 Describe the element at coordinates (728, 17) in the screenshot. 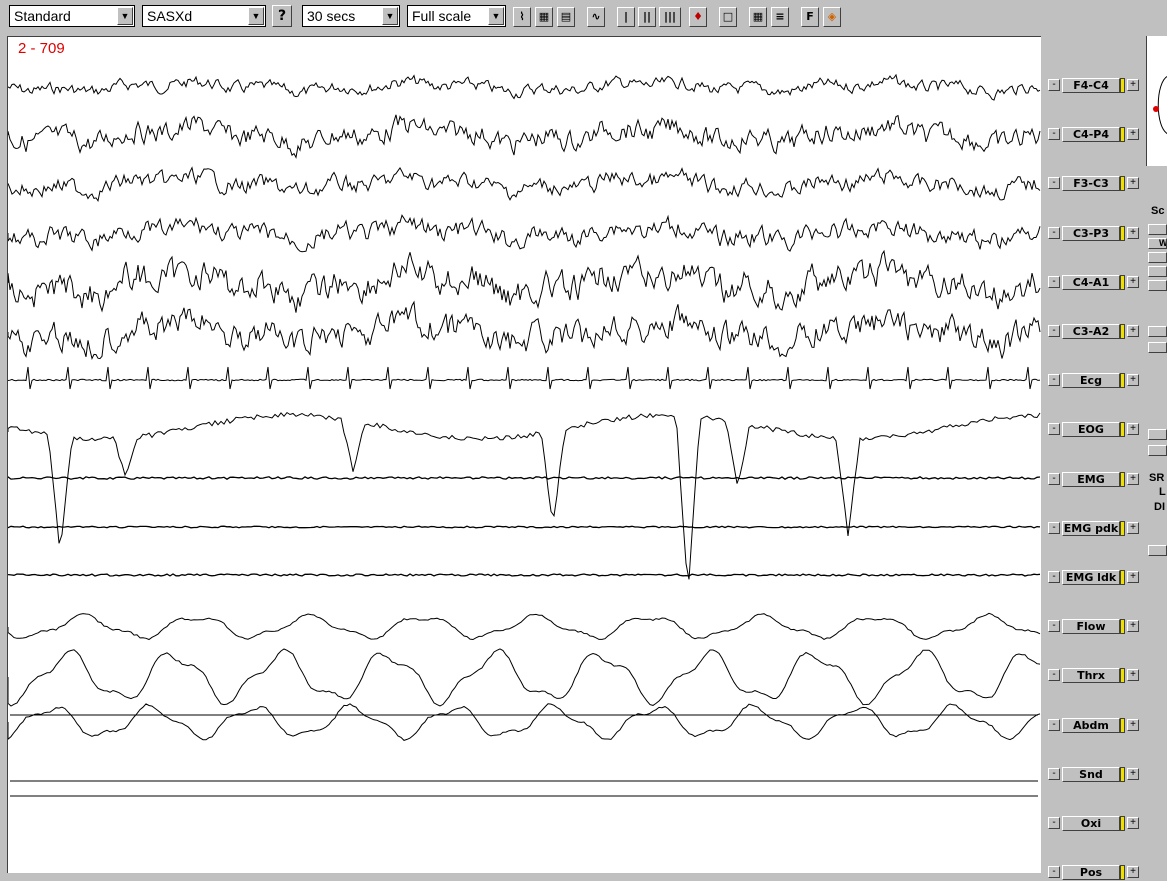

I see `page-icon: □` at that location.